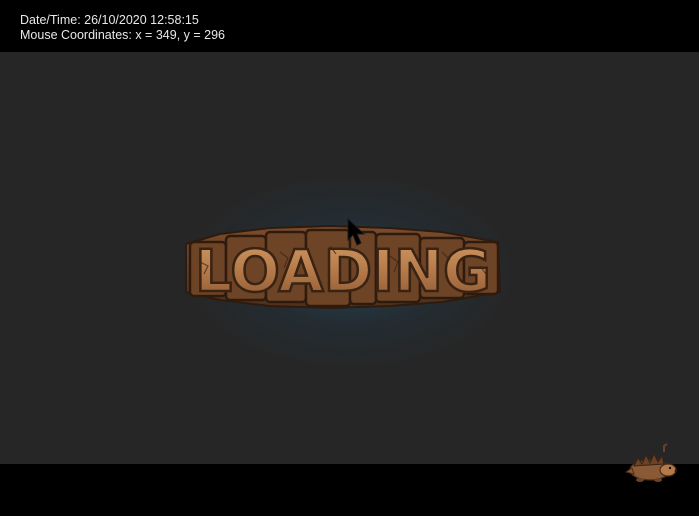 The height and width of the screenshot is (516, 699). What do you see at coordinates (109, 20) in the screenshot?
I see `datetime-readout: Date/Time: 26/10/2020 12:58:15` at bounding box center [109, 20].